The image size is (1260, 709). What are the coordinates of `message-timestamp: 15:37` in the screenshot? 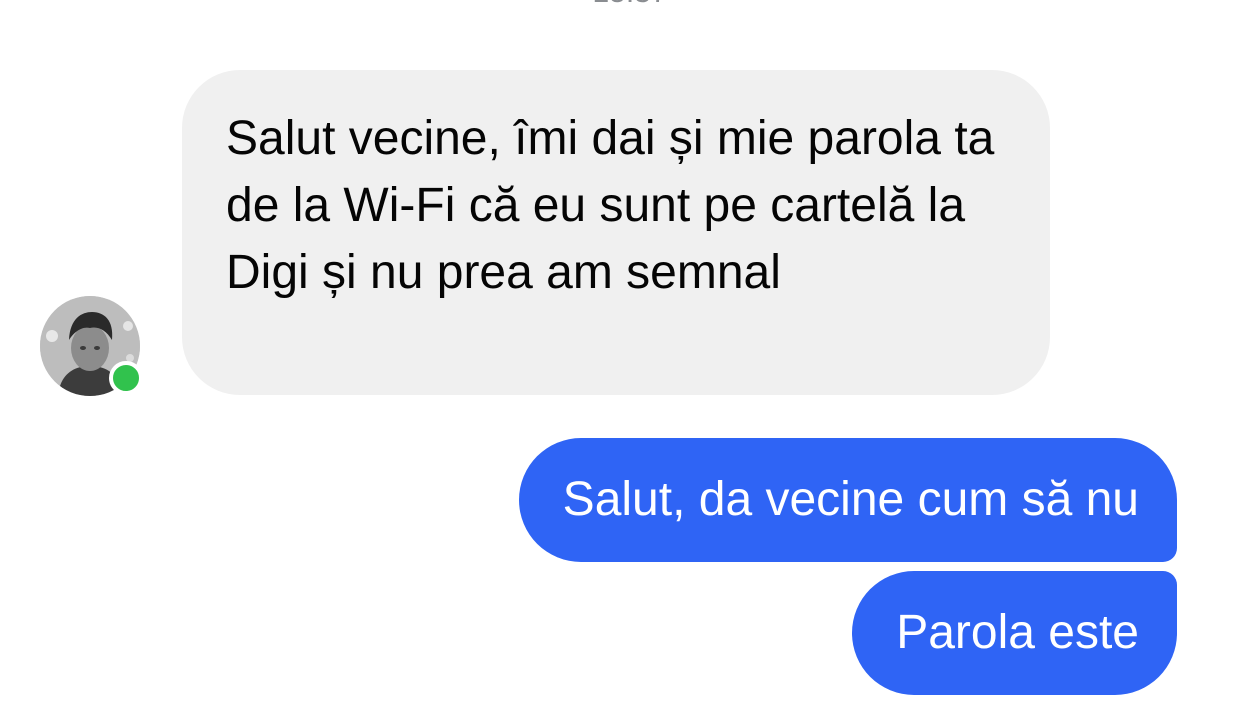 It's located at (630, 5).